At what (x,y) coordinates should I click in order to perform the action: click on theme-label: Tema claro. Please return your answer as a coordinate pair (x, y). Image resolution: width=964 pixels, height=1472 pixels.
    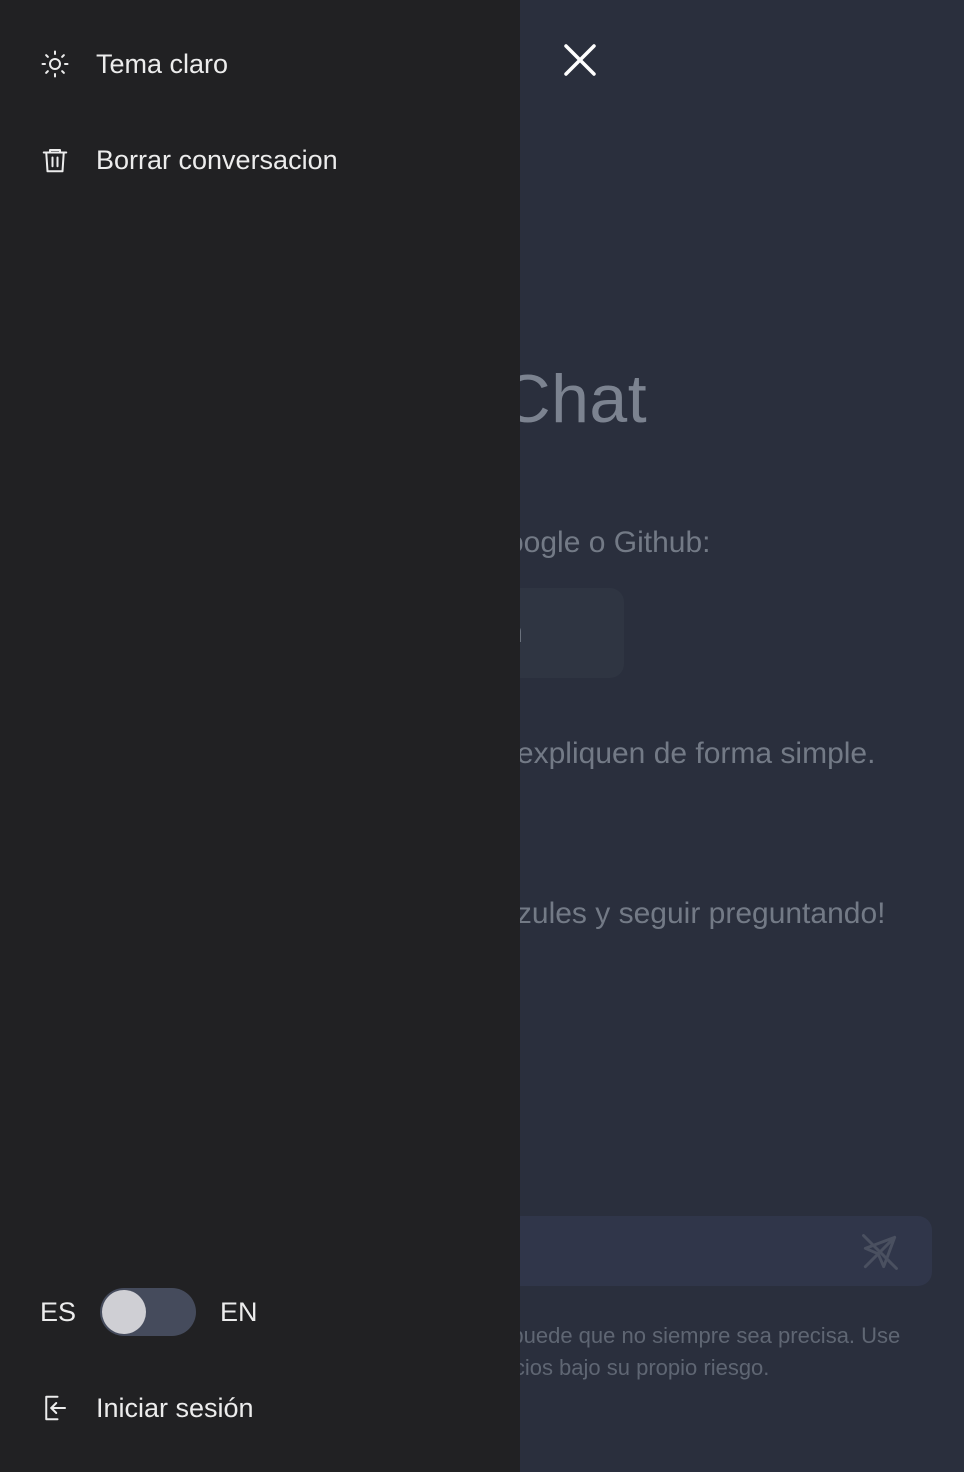
    Looking at the image, I should click on (162, 63).